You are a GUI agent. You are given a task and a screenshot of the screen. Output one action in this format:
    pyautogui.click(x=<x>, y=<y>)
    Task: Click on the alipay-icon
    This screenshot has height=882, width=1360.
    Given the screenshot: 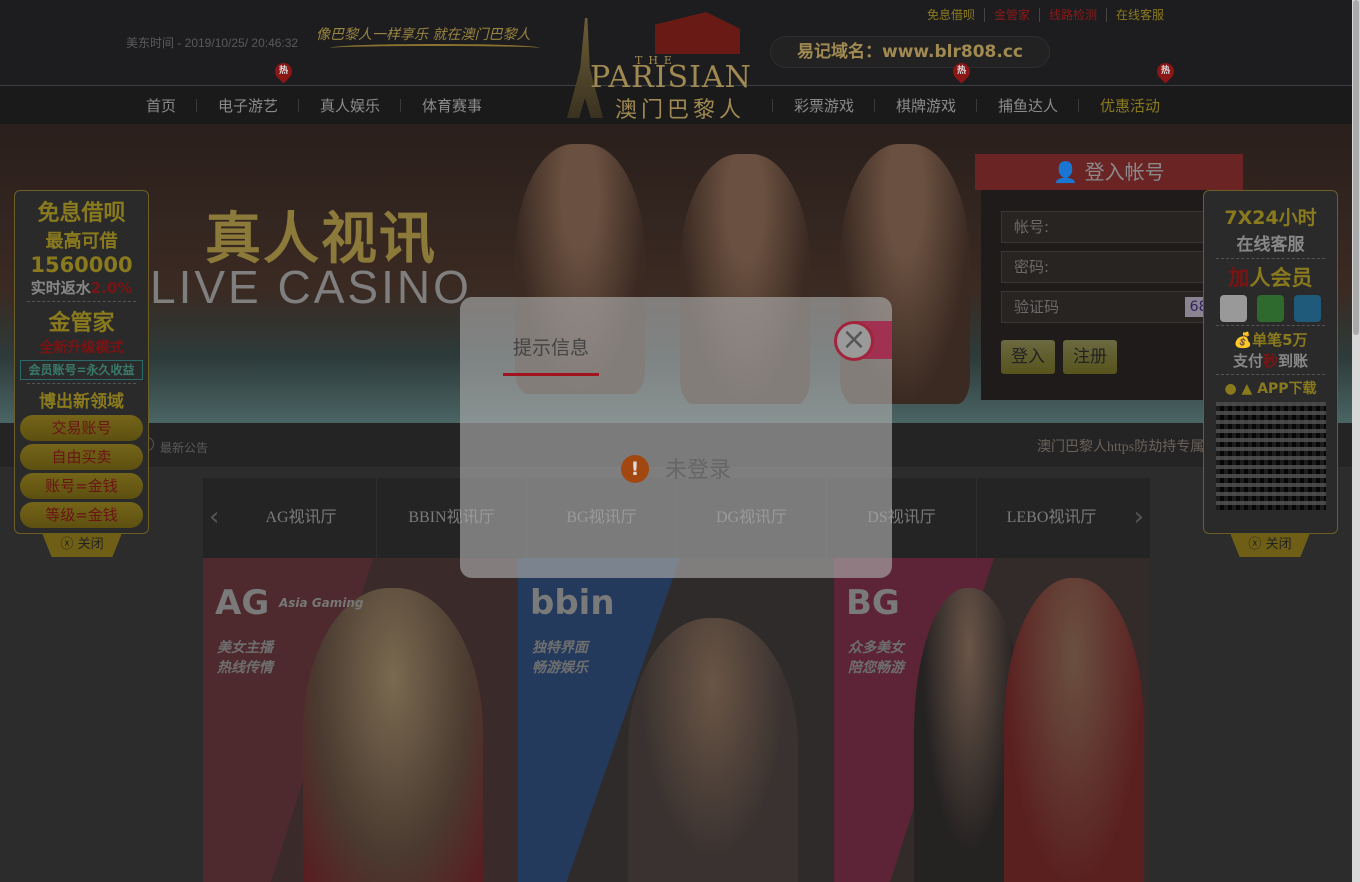 What is the action you would take?
    pyautogui.click(x=1307, y=308)
    